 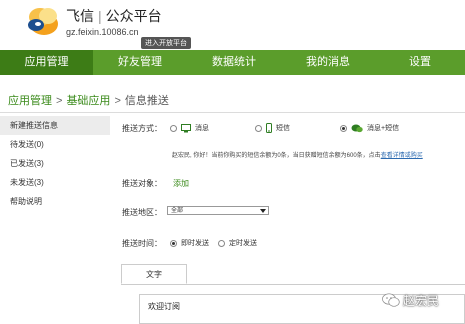 What do you see at coordinates (146, 101) in the screenshot?
I see `breadcrumb-current: 信息推送` at bounding box center [146, 101].